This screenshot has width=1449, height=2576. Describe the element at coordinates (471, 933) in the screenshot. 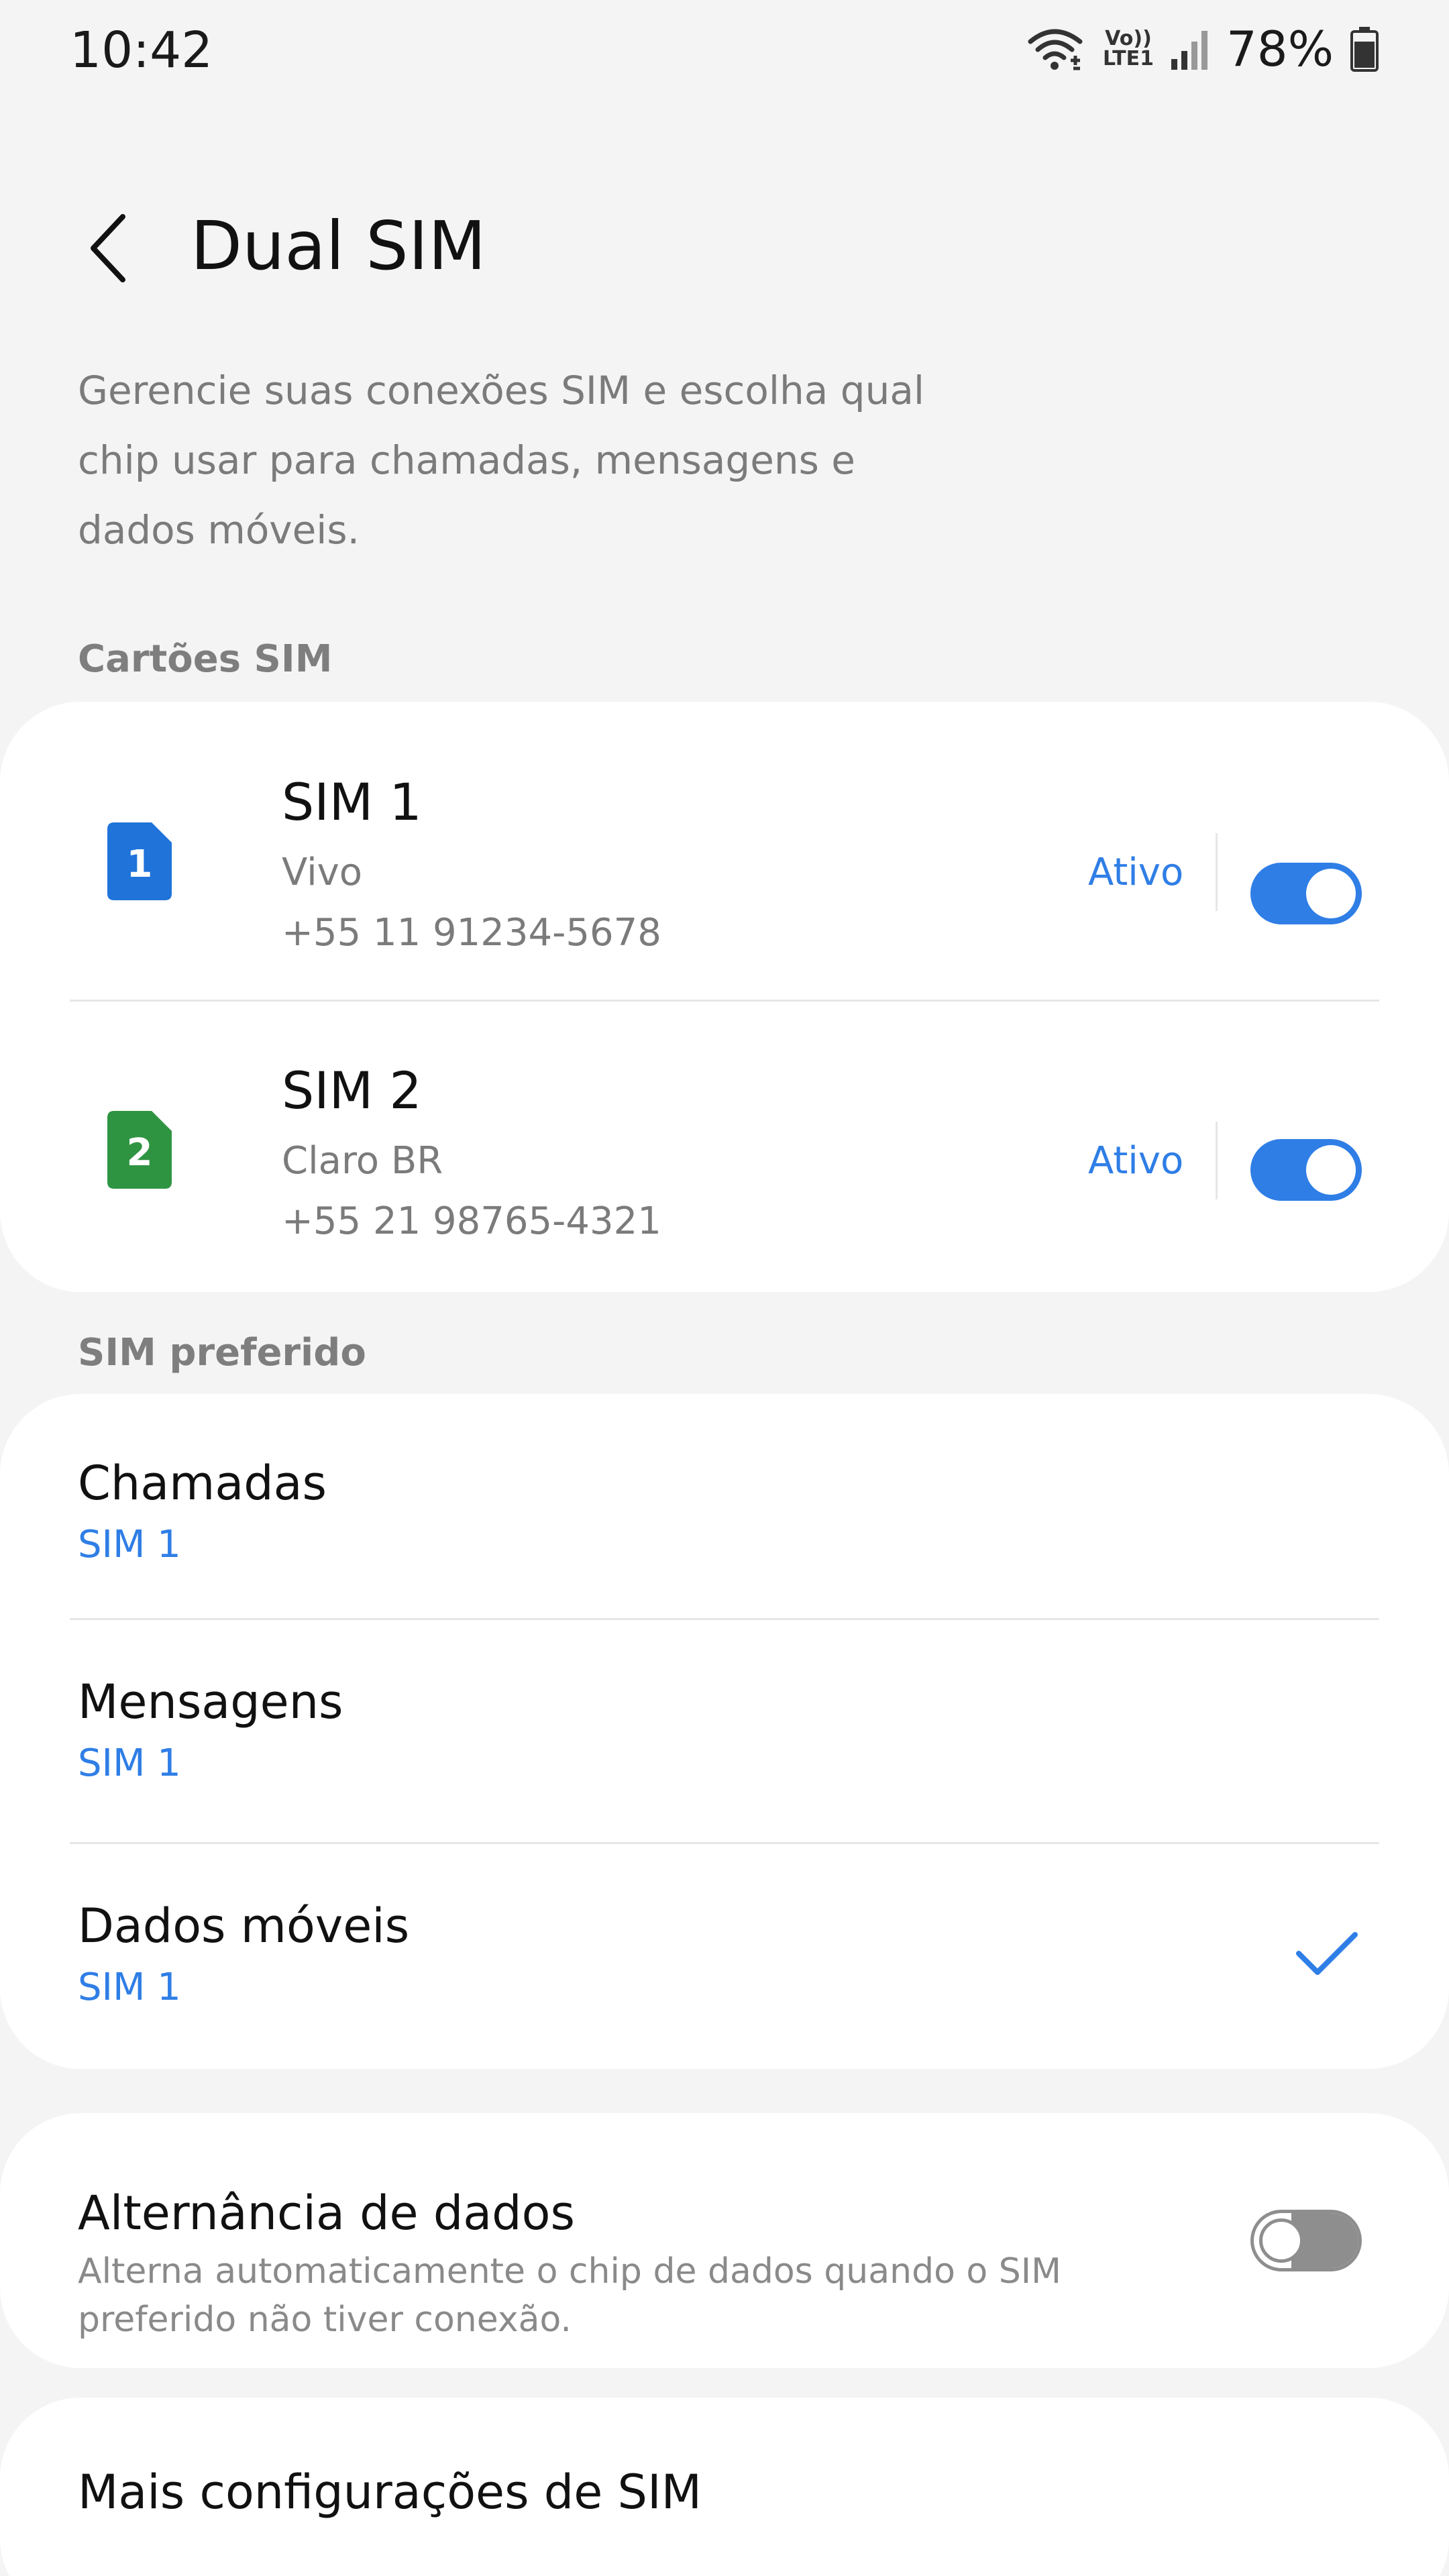

I see `sim-phone-number: +55 11 91234-5678` at that location.